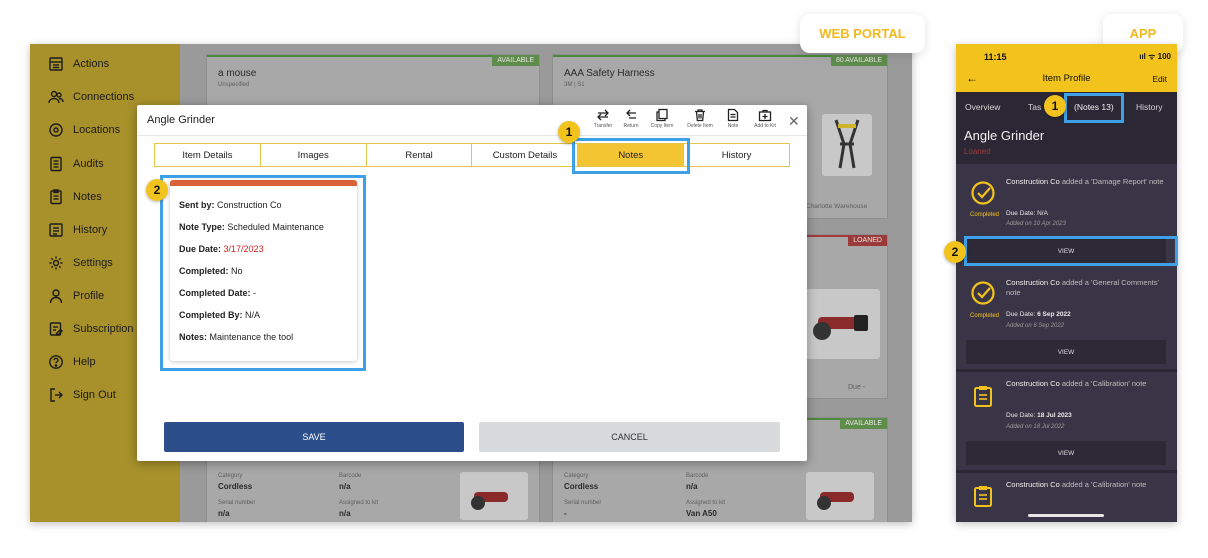 The height and width of the screenshot is (558, 1208). What do you see at coordinates (89, 296) in the screenshot?
I see `sidebar-item-label: Profile` at bounding box center [89, 296].